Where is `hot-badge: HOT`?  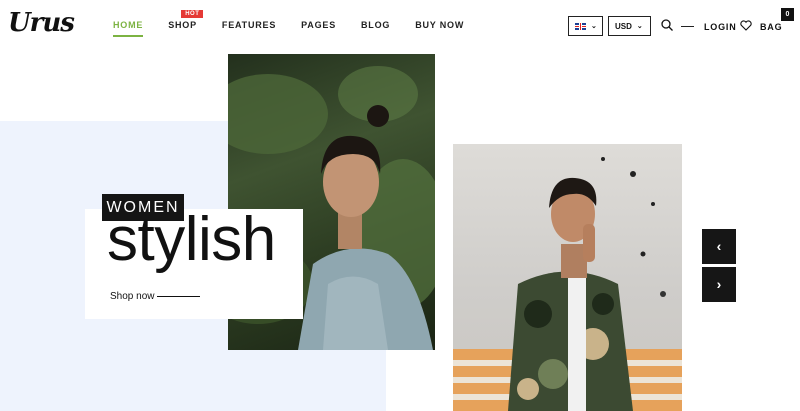 hot-badge: HOT is located at coordinates (192, 14).